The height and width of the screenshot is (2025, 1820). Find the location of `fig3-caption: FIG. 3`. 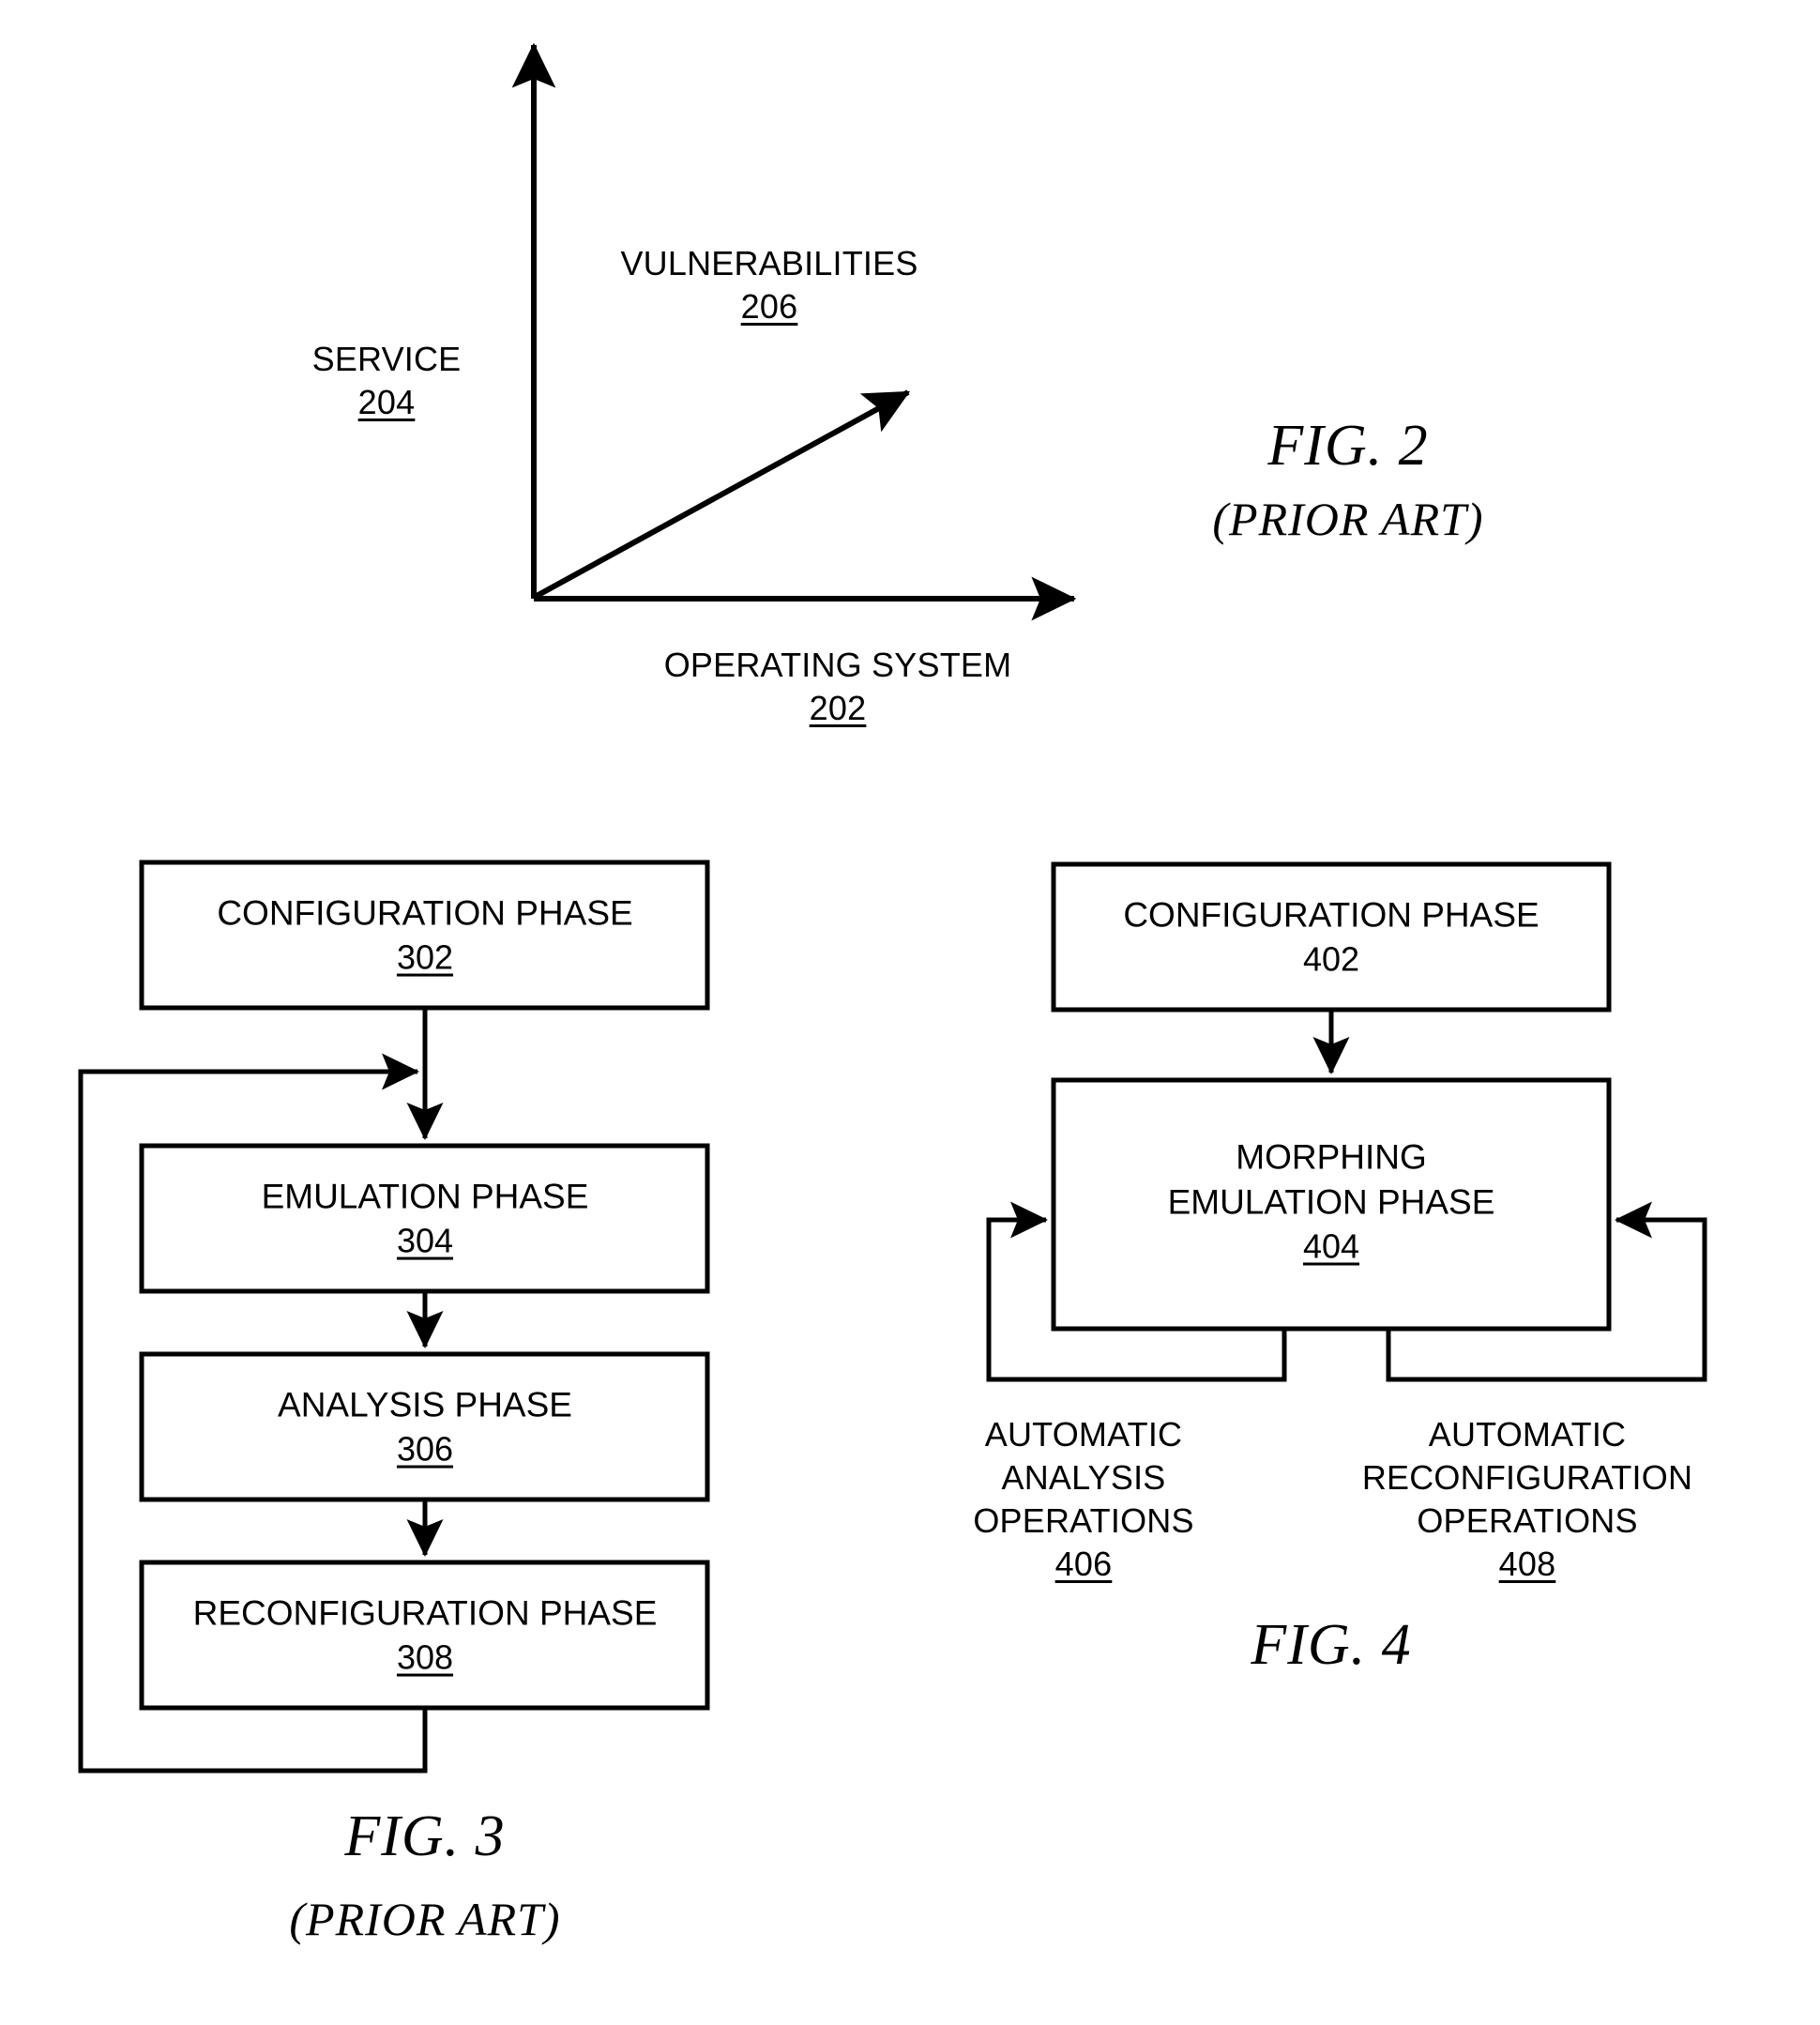

fig3-caption: FIG. 3 is located at coordinates (425, 1836).